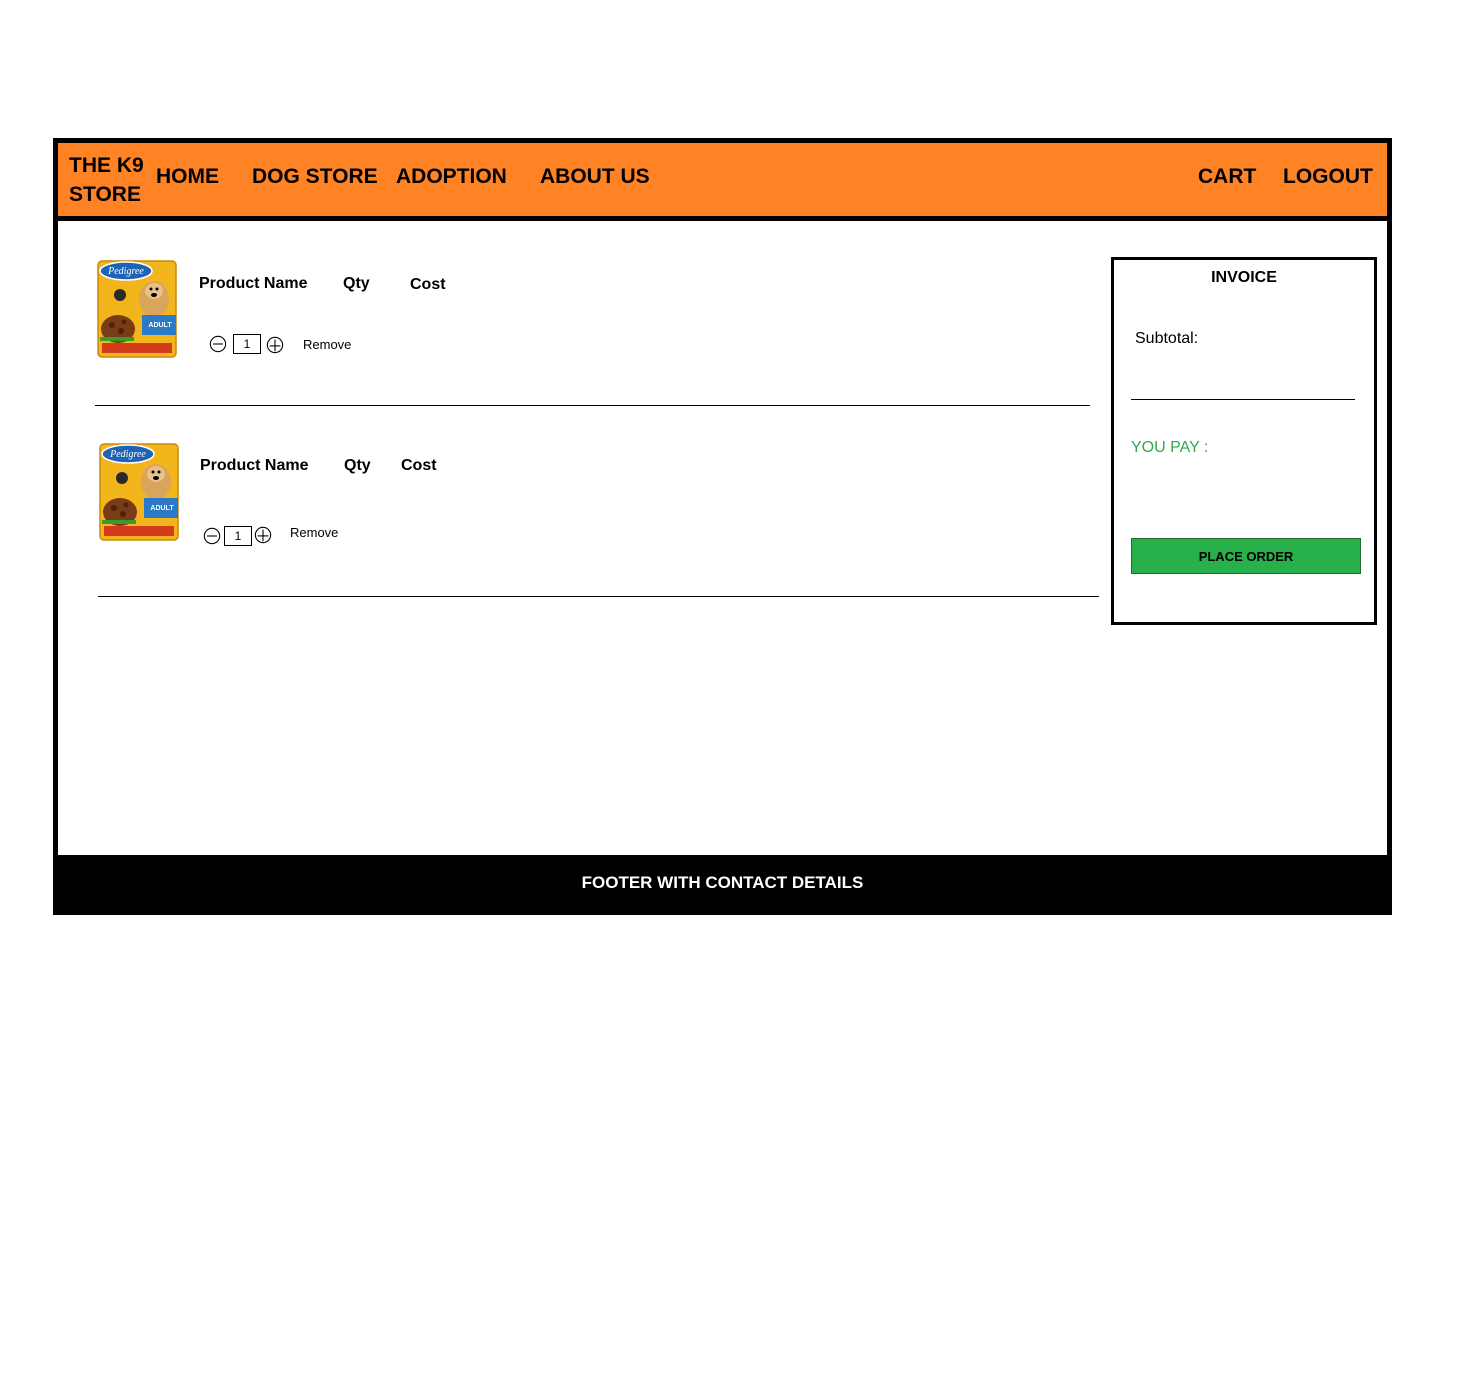  Describe the element at coordinates (1328, 177) in the screenshot. I see `nav-logout: LOGOUT` at that location.